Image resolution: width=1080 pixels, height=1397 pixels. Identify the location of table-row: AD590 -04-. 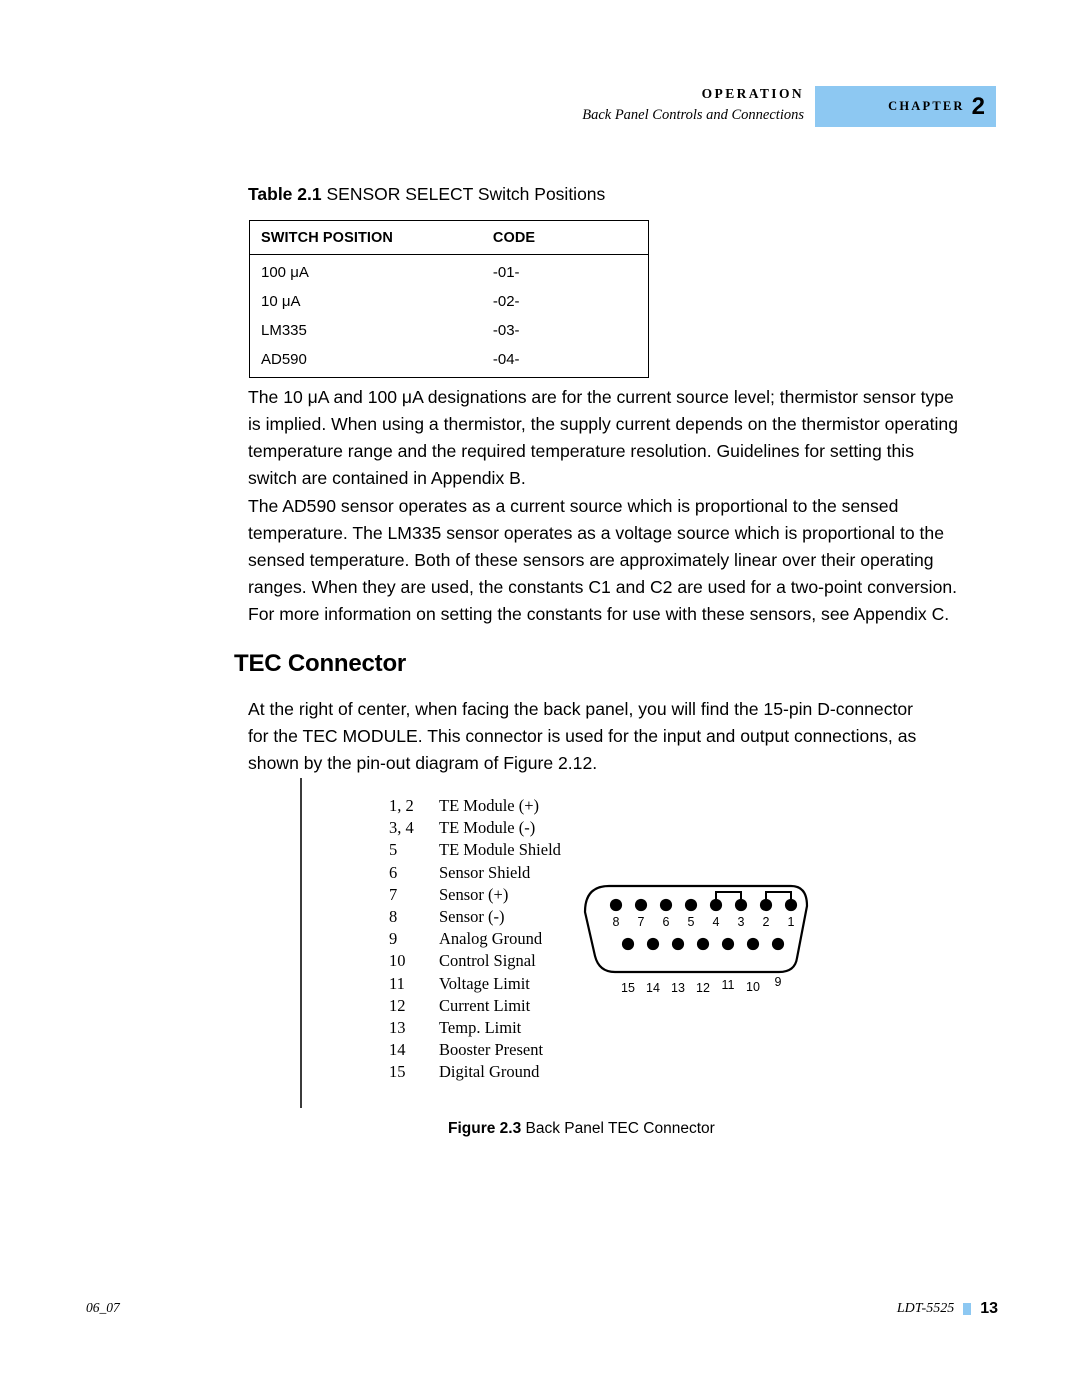
(449, 361).